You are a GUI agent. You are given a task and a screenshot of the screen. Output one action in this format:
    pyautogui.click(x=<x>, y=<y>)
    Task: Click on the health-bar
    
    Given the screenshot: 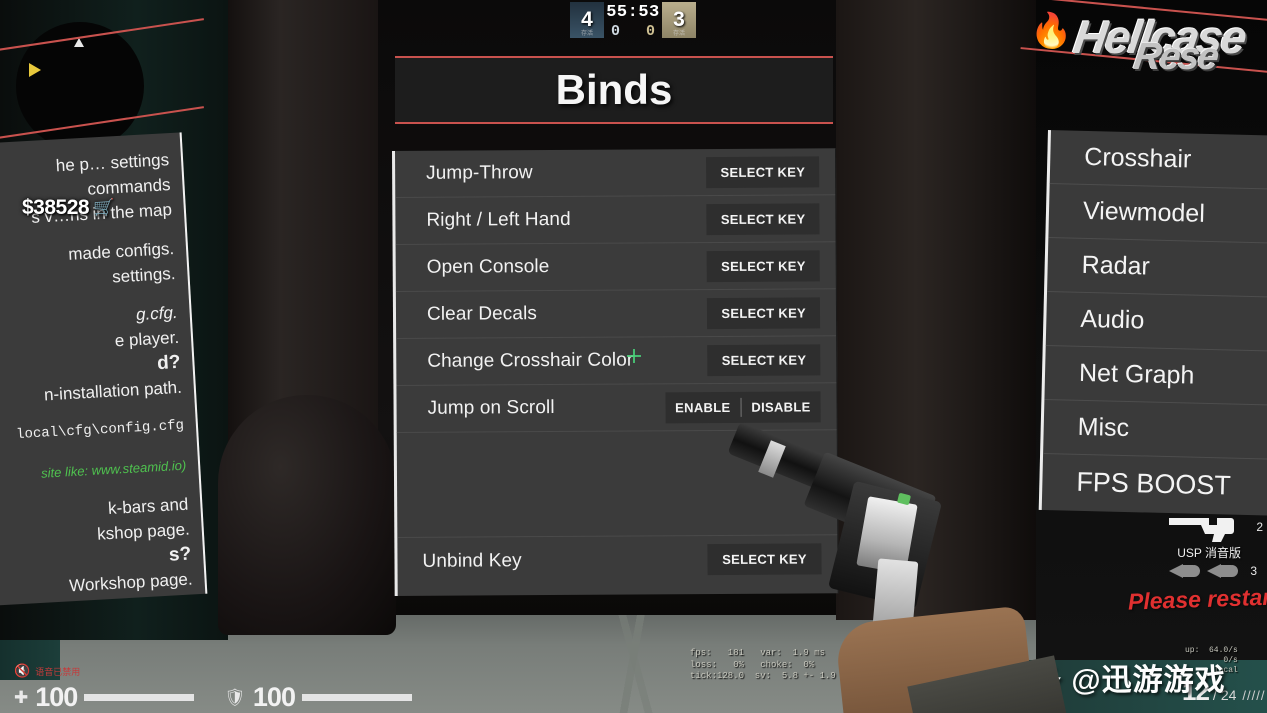 What is the action you would take?
    pyautogui.click(x=139, y=697)
    